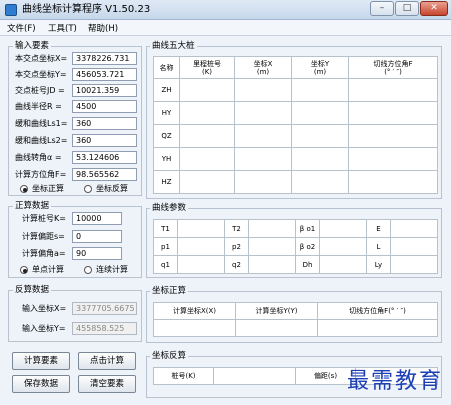 This screenshot has width=451, height=405. What do you see at coordinates (107, 361) in the screenshot?
I see `click-calc-button: 点击计算` at bounding box center [107, 361].